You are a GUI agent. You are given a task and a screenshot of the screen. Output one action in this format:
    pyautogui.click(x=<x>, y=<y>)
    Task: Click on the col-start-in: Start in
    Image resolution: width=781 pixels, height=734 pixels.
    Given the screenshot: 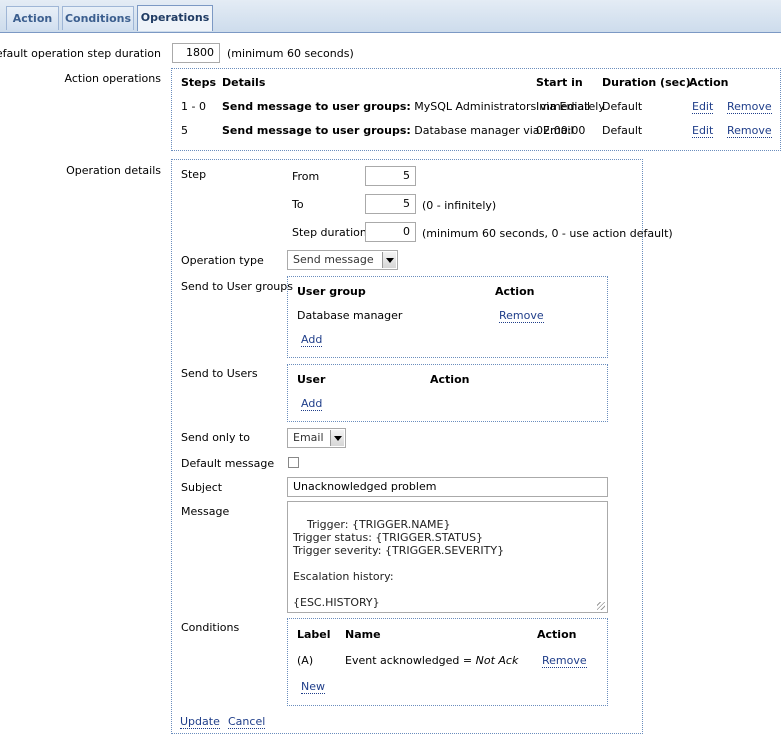 What is the action you would take?
    pyautogui.click(x=559, y=82)
    